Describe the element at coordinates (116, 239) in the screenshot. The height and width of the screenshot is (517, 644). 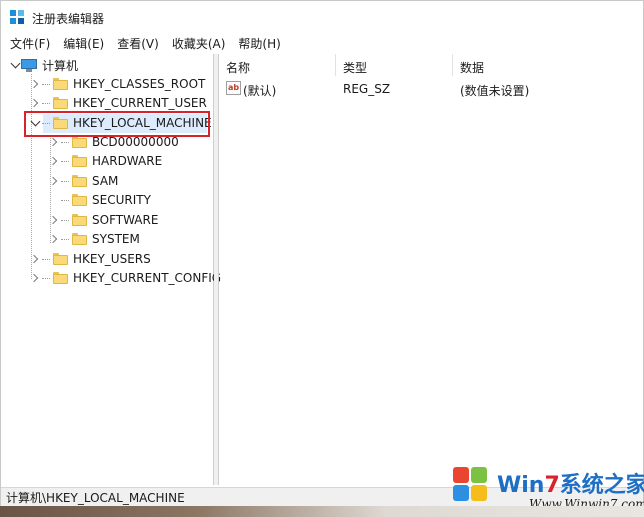
I see `tree-node-label: SYSTEM` at that location.